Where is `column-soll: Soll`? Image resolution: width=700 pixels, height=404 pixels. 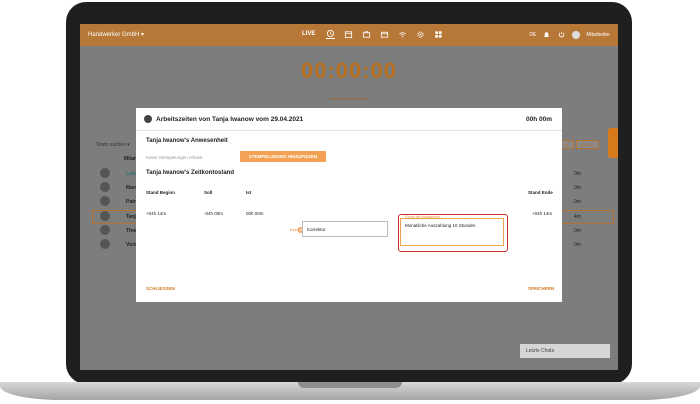 column-soll: Soll is located at coordinates (208, 192).